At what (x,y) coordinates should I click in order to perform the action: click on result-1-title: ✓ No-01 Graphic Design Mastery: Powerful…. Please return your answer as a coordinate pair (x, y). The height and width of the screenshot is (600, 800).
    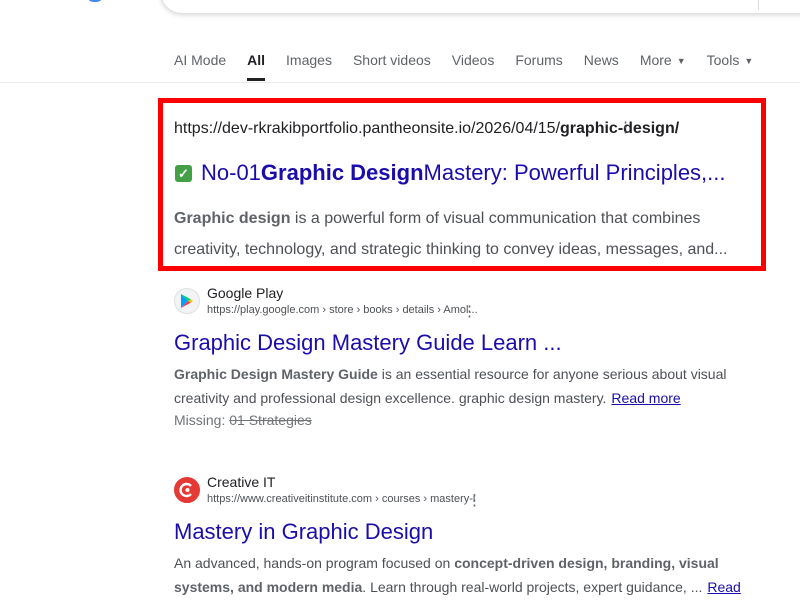
    Looking at the image, I should click on (450, 173).